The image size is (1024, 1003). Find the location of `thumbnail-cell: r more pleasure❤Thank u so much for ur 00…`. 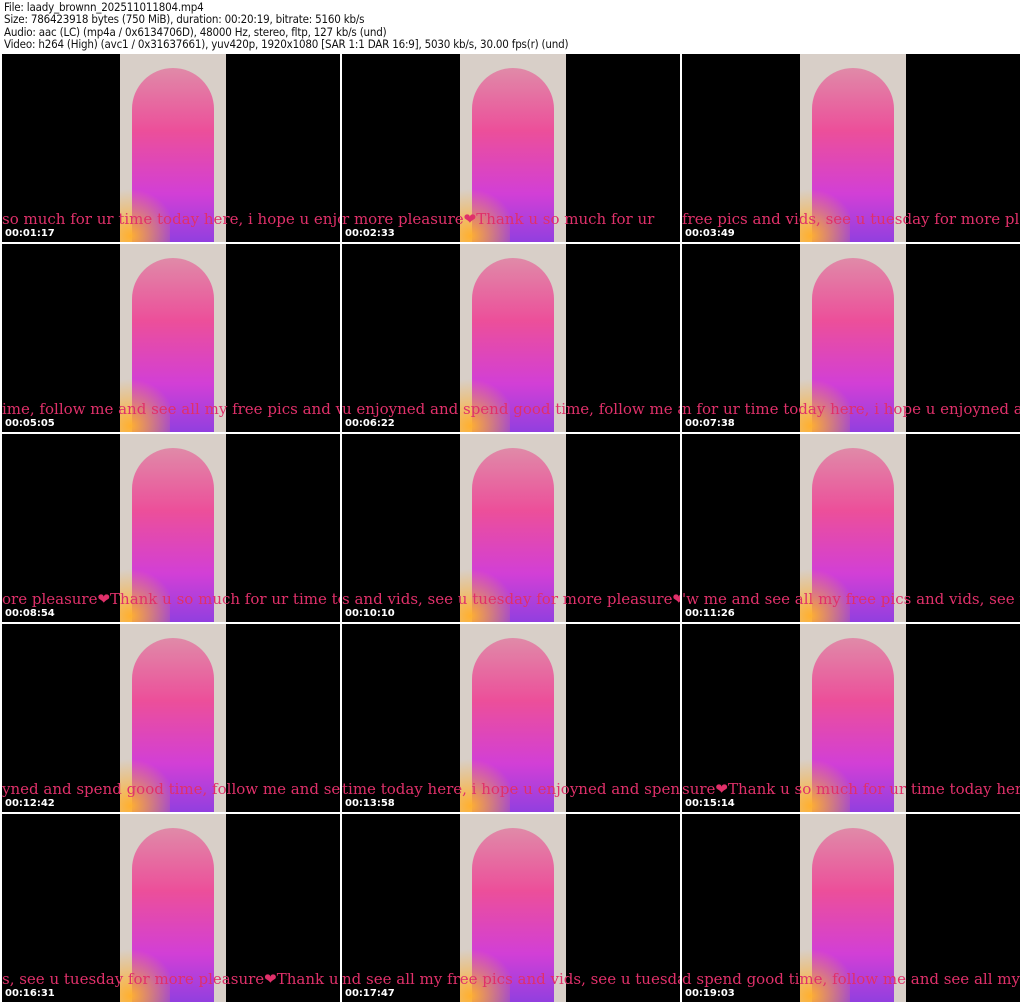

thumbnail-cell: r more pleasure❤Thank u so much for ur 00… is located at coordinates (511, 148).